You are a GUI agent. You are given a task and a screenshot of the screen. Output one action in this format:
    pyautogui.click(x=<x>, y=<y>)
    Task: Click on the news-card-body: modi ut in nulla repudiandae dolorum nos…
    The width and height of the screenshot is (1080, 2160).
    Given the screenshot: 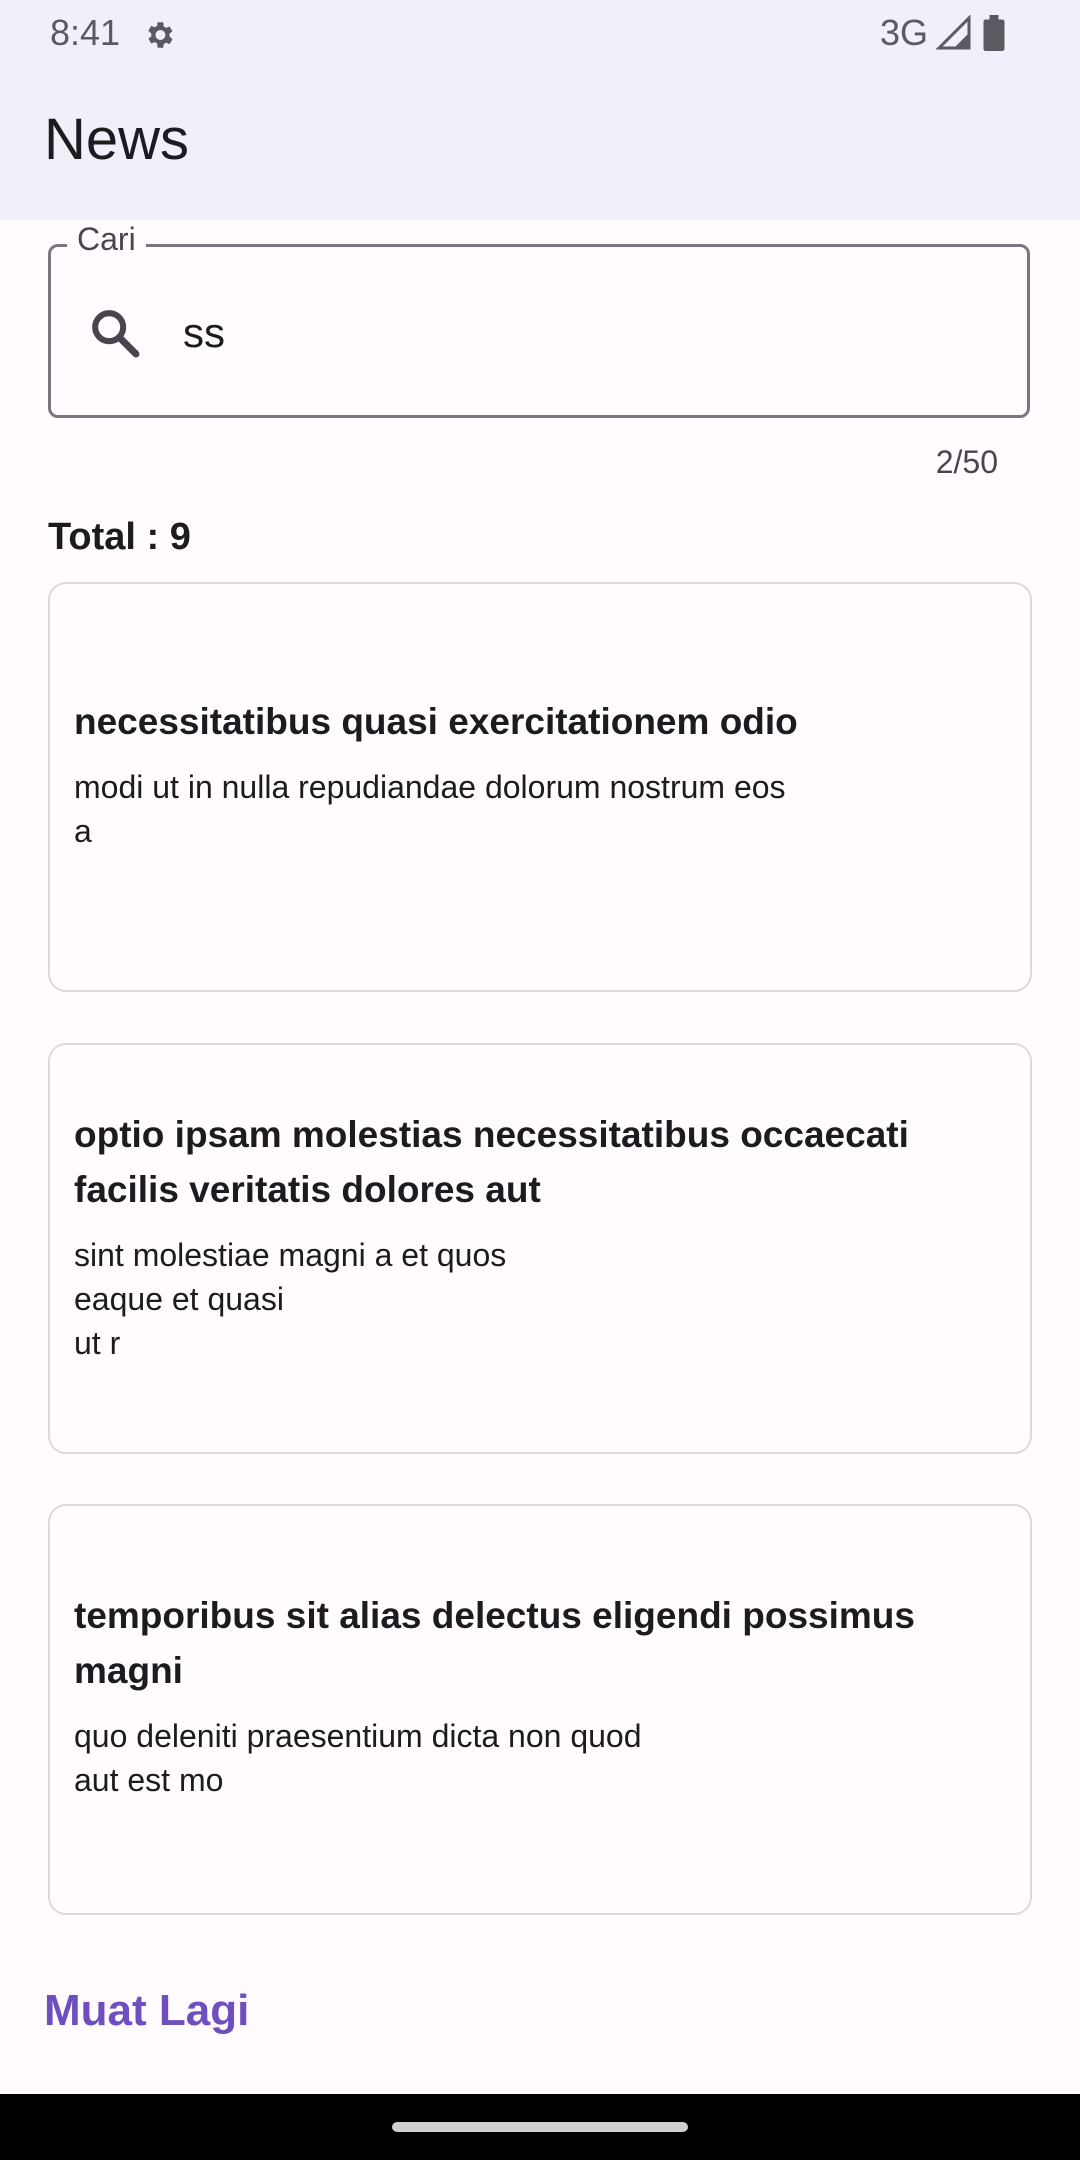 What is the action you would take?
    pyautogui.click(x=430, y=809)
    